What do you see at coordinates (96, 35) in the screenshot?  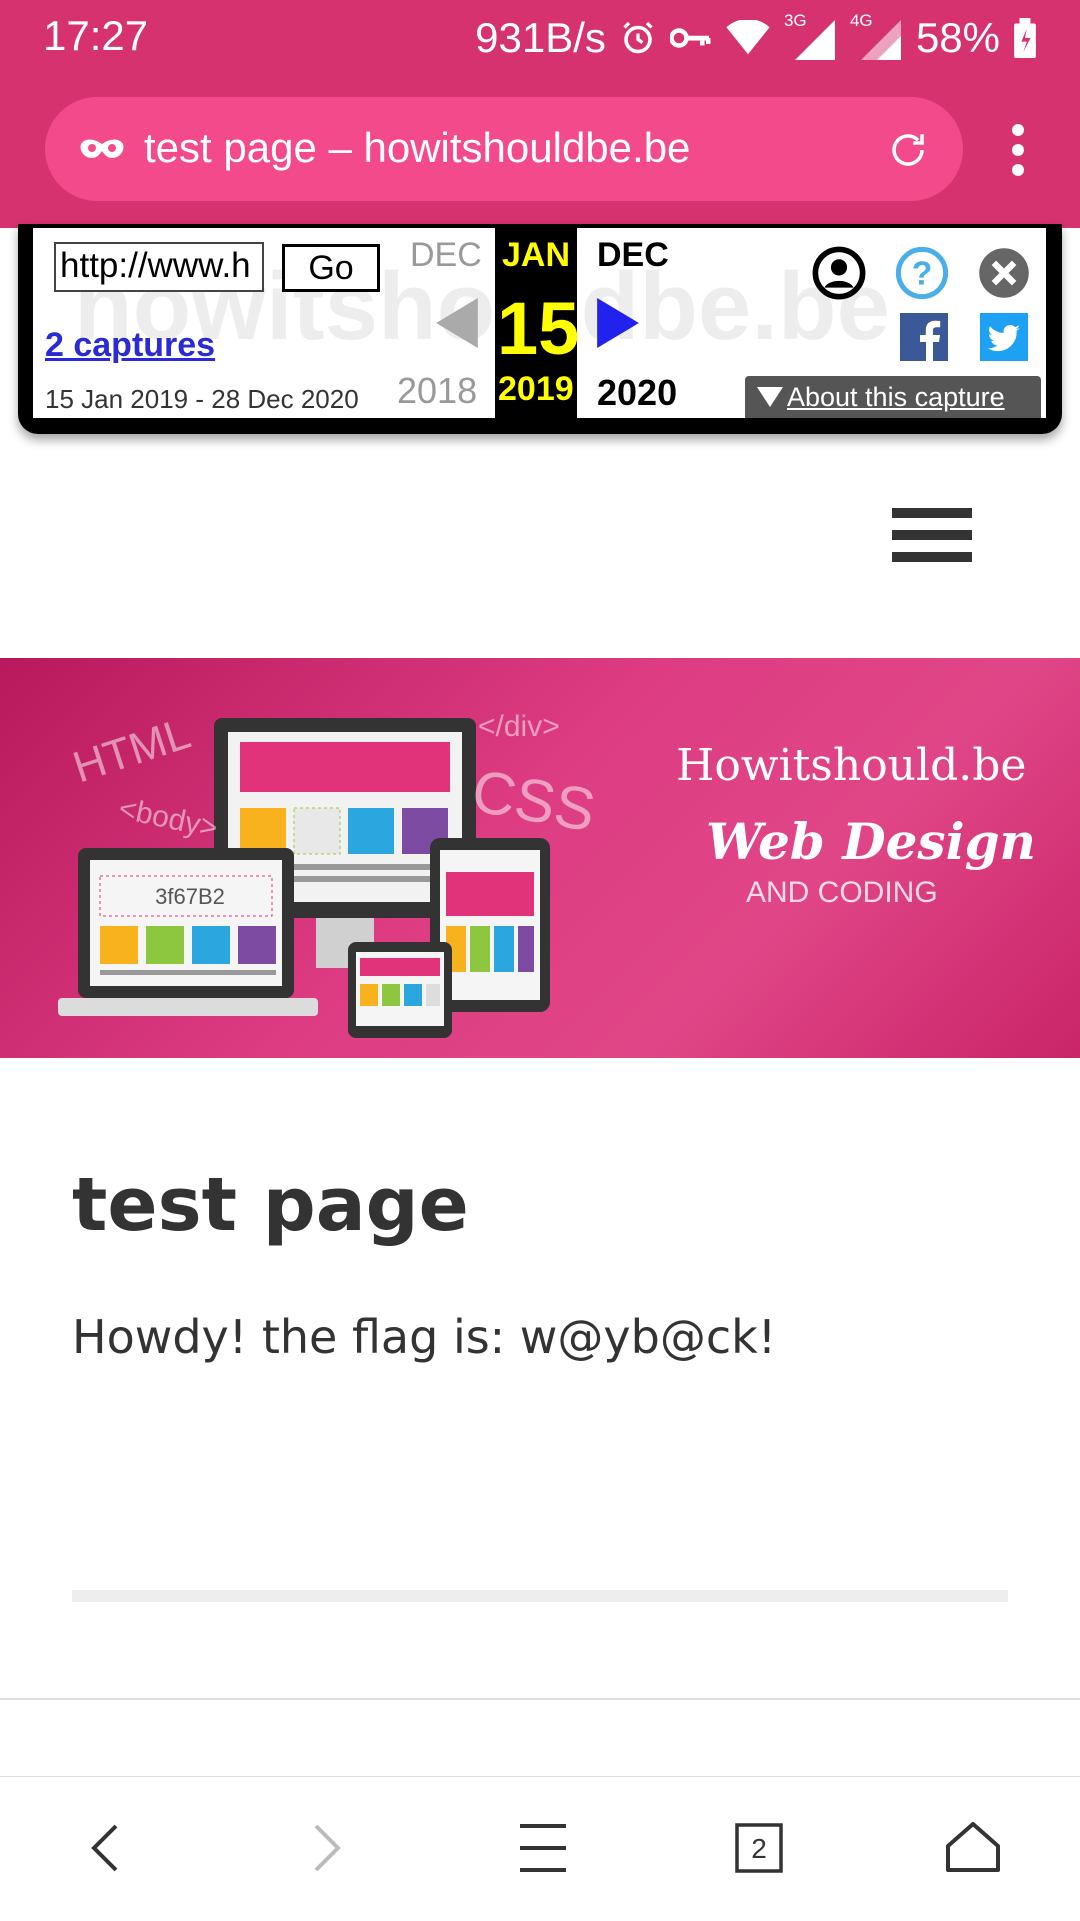 I see `status-time: 17:27` at bounding box center [96, 35].